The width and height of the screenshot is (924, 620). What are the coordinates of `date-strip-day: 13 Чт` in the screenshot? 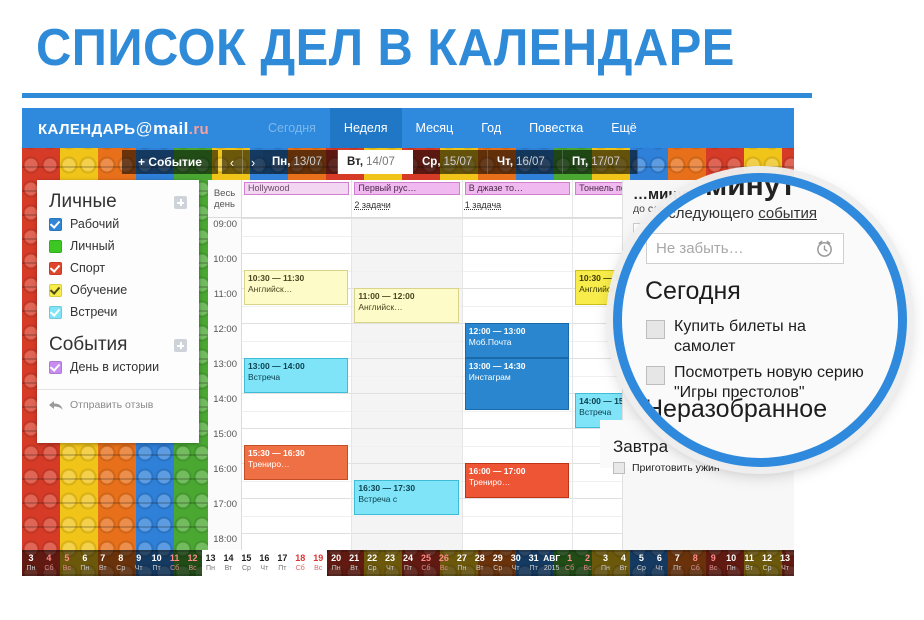 It's located at (785, 563).